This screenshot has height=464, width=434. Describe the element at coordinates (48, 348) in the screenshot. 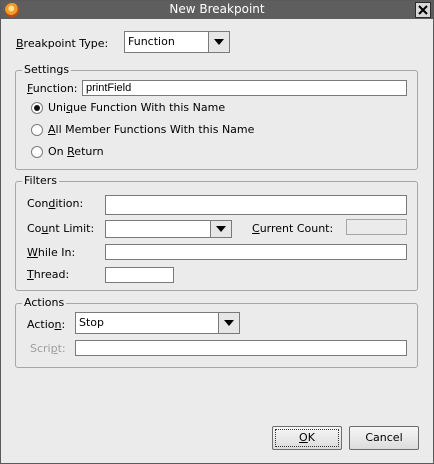

I see `script-label: Script:` at that location.